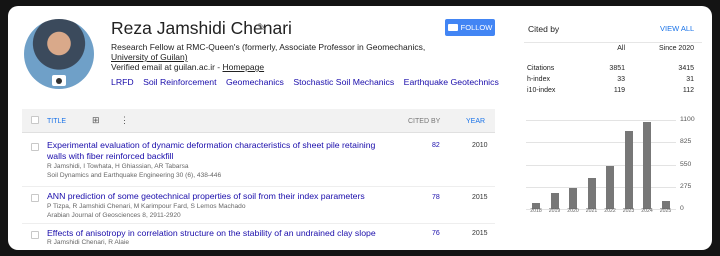 The image size is (720, 256). I want to click on envelope-icon, so click(452, 27).